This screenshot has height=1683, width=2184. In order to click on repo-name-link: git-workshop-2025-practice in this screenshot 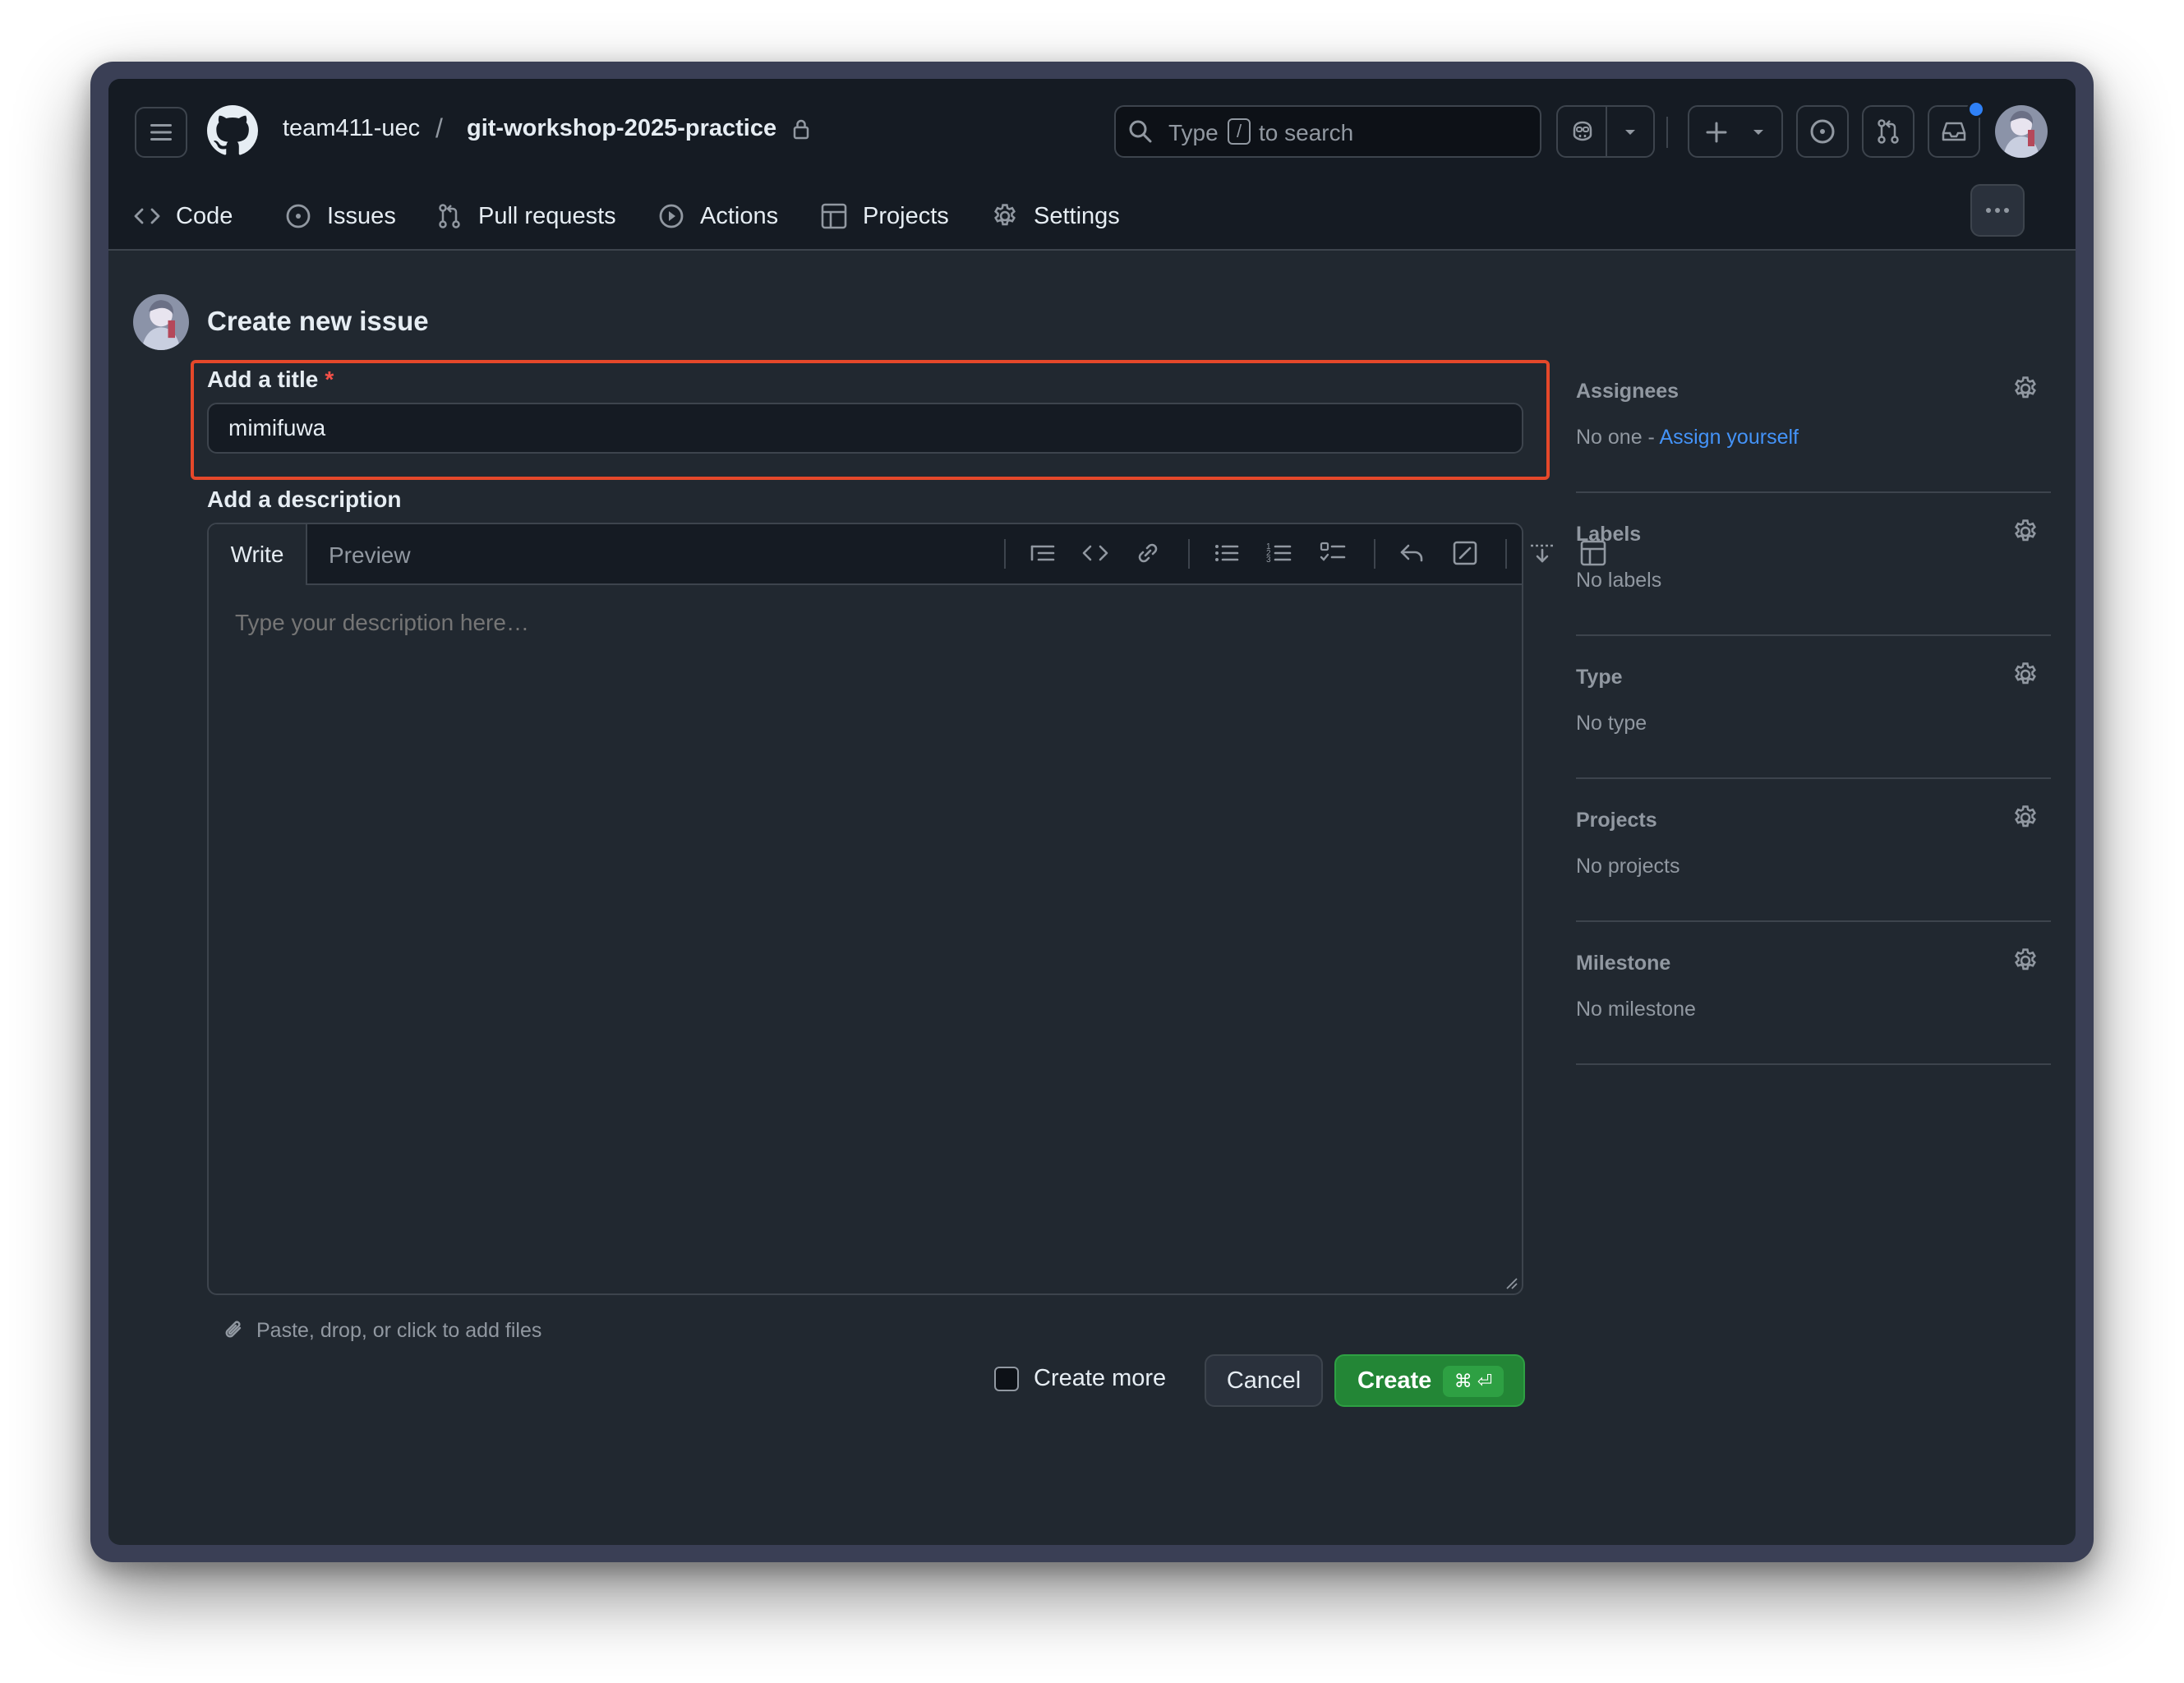, I will do `click(621, 128)`.